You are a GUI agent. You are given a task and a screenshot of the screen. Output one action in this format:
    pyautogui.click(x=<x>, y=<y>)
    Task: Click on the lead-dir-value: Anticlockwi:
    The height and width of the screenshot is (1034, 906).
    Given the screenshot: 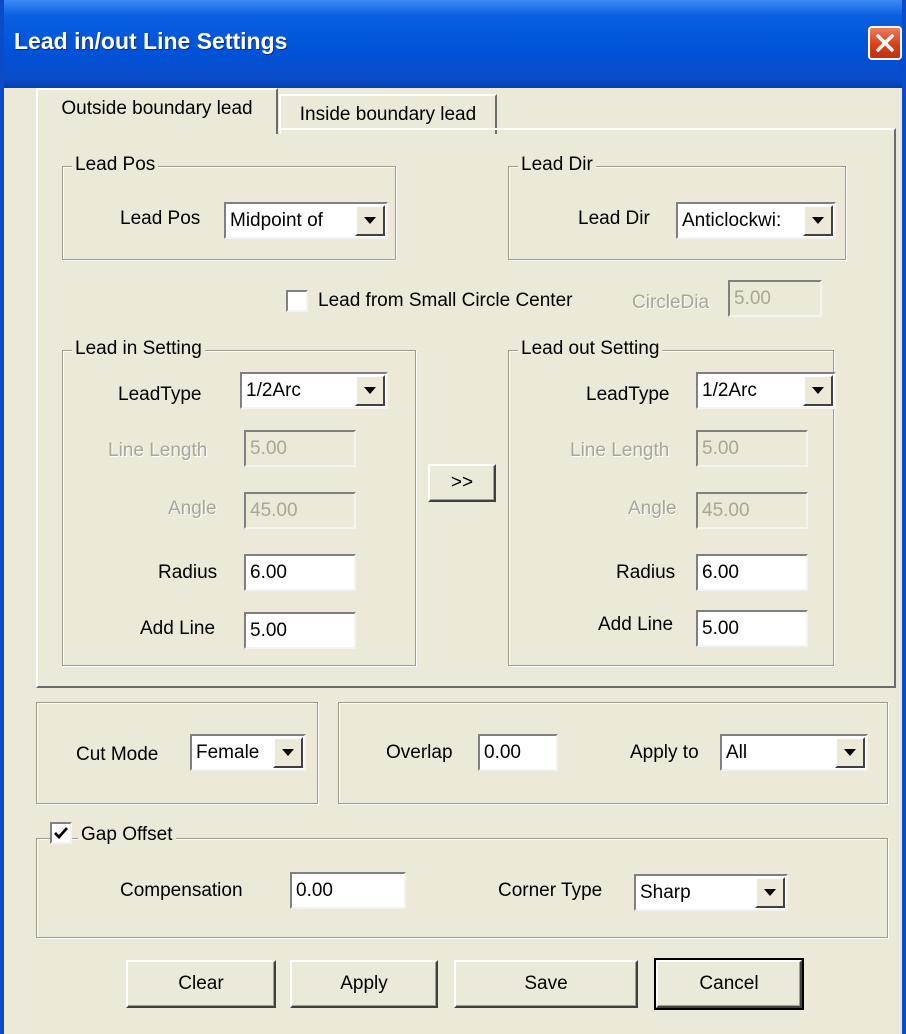 What is the action you would take?
    pyautogui.click(x=732, y=220)
    